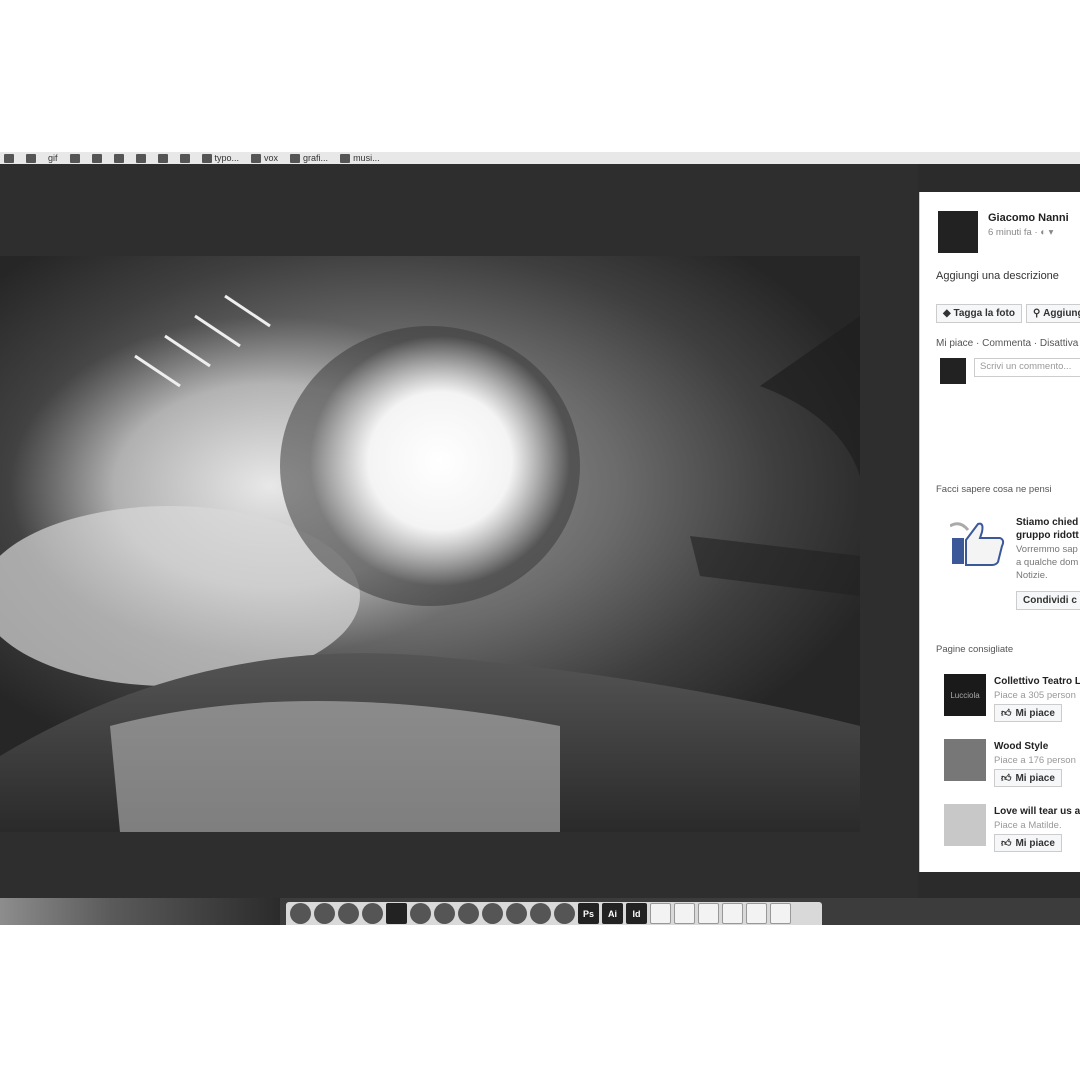 The image size is (1080, 1080). What do you see at coordinates (1047, 529) in the screenshot?
I see `feedback-title: Stiamo chied gruppo ridott` at bounding box center [1047, 529].